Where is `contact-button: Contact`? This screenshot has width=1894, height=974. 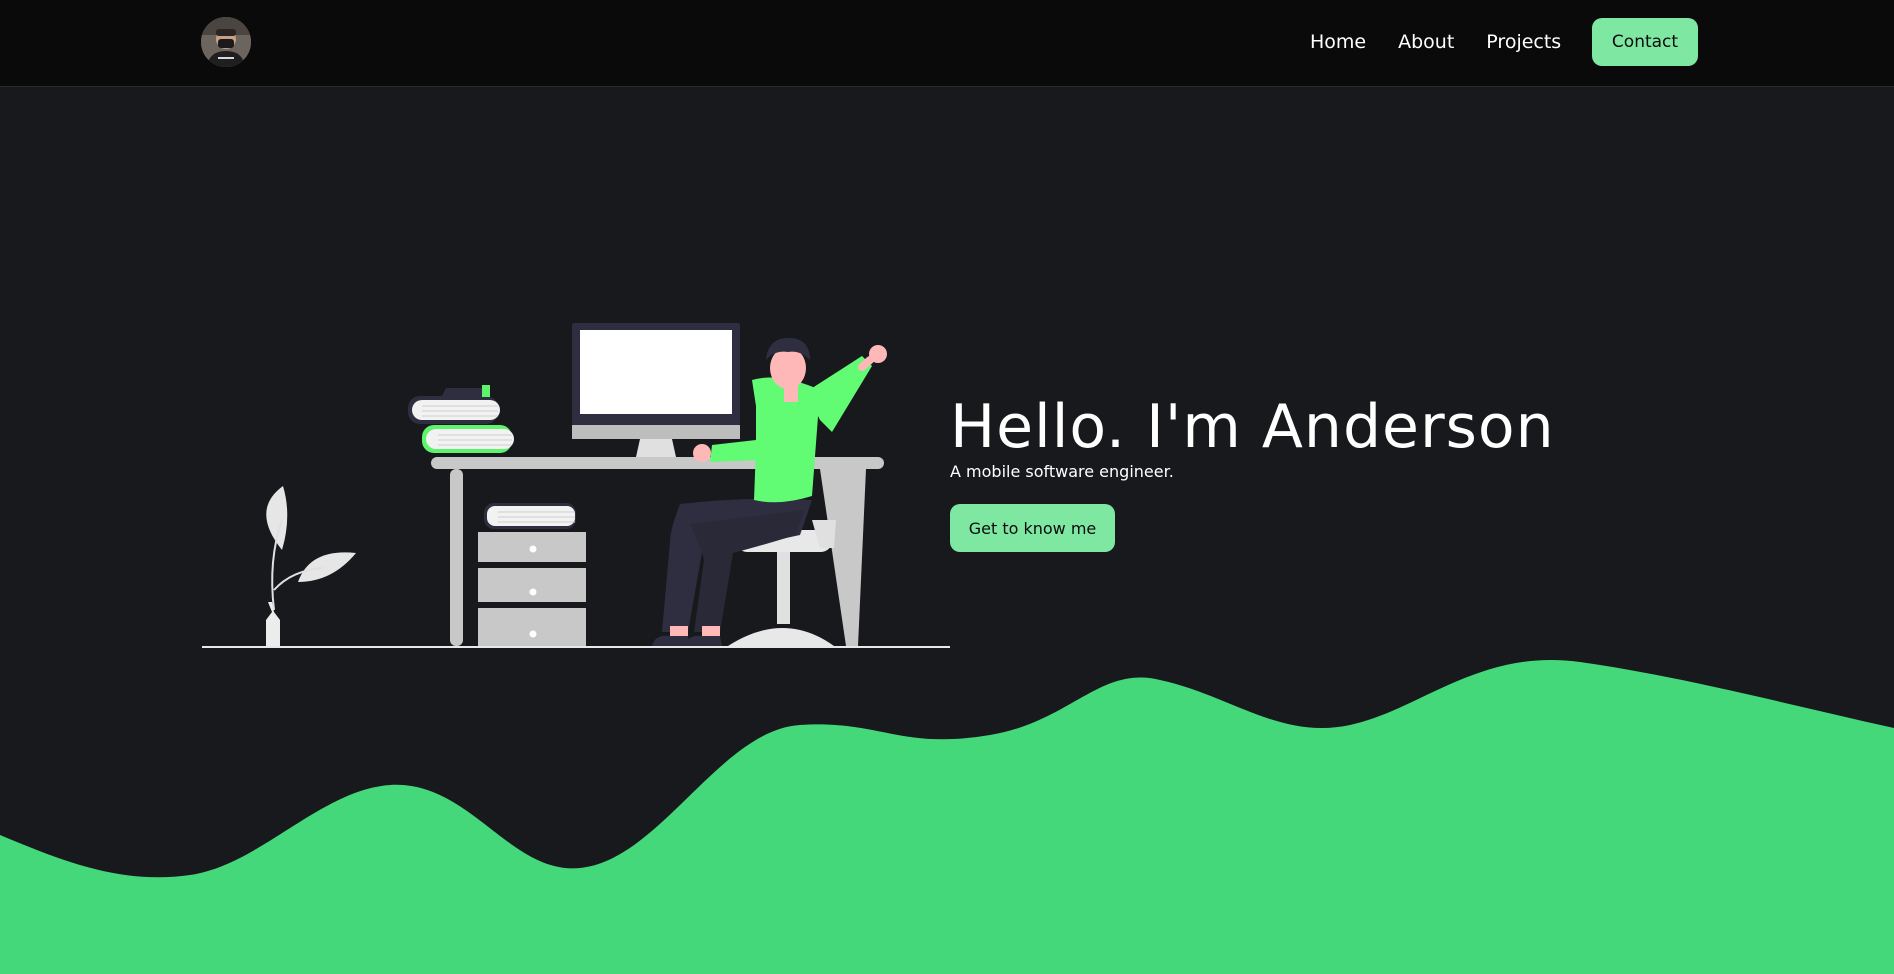 contact-button: Contact is located at coordinates (1645, 42).